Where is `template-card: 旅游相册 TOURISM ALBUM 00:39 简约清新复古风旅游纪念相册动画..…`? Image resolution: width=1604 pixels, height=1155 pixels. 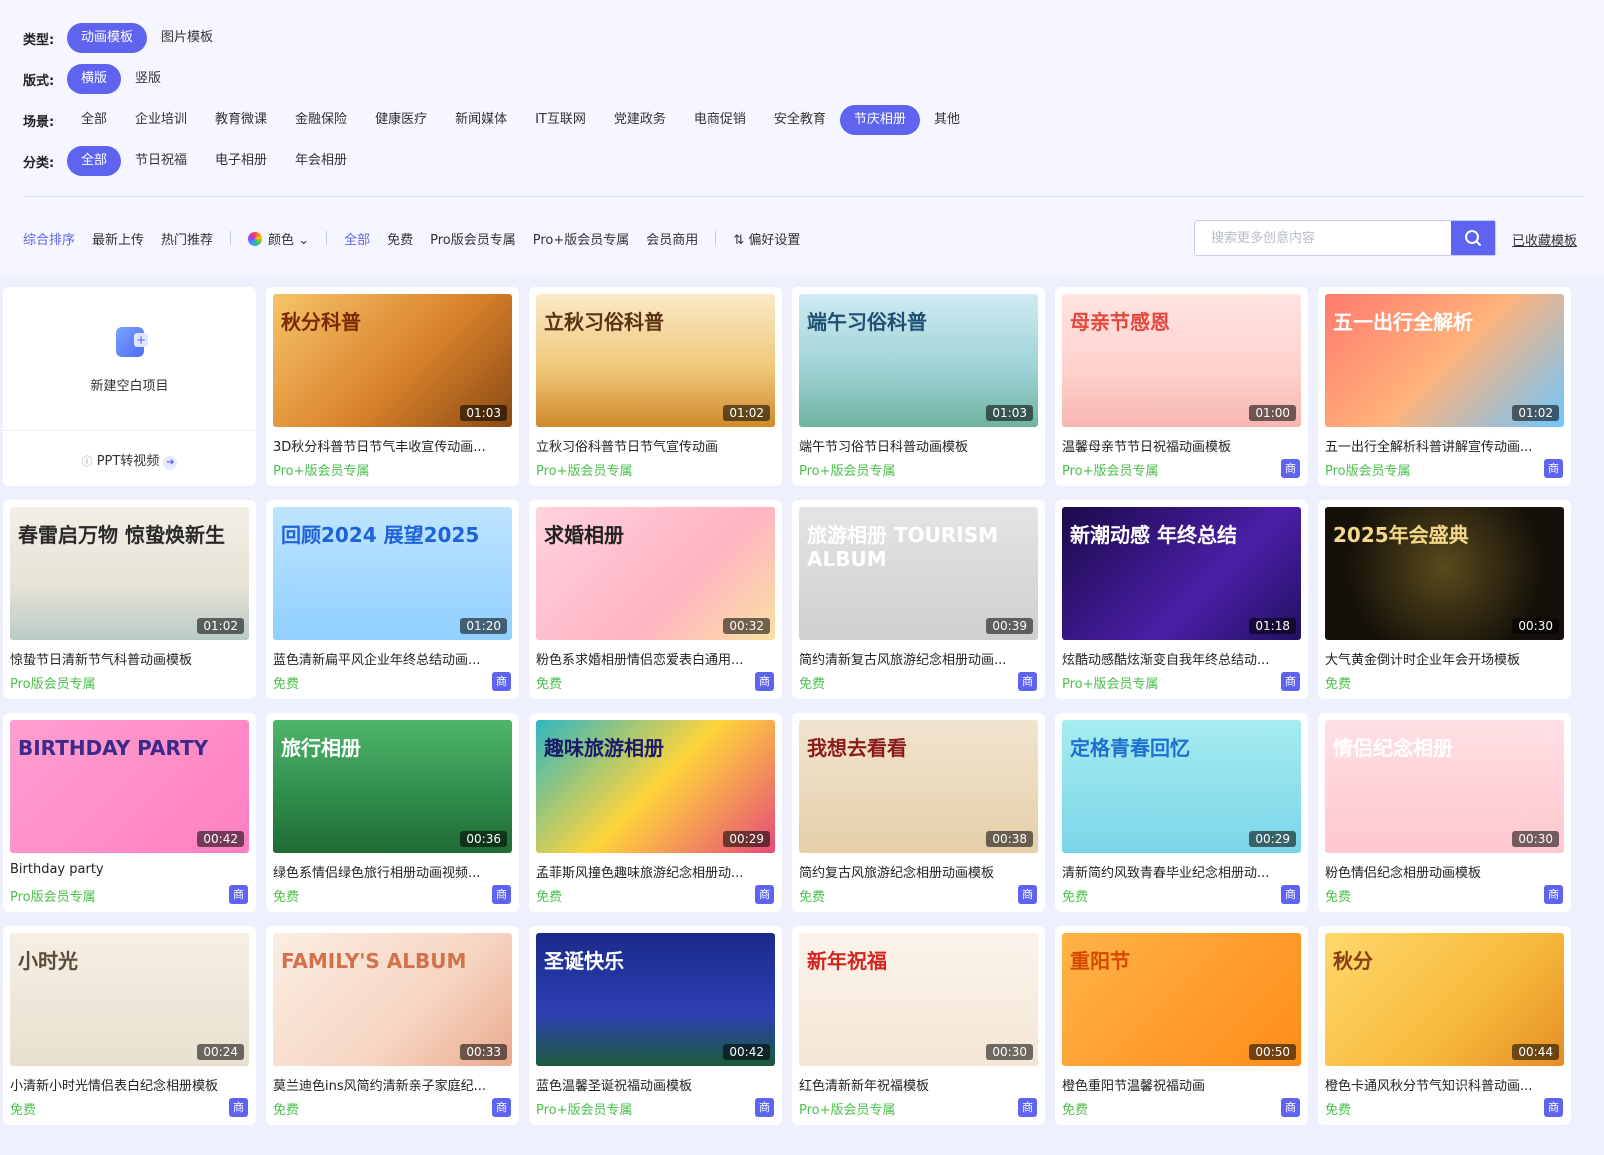
template-card: 旅游相册 TOURISM ALBUM 00:39 简约清新复古风旅游纪念相册动画..… is located at coordinates (918, 599).